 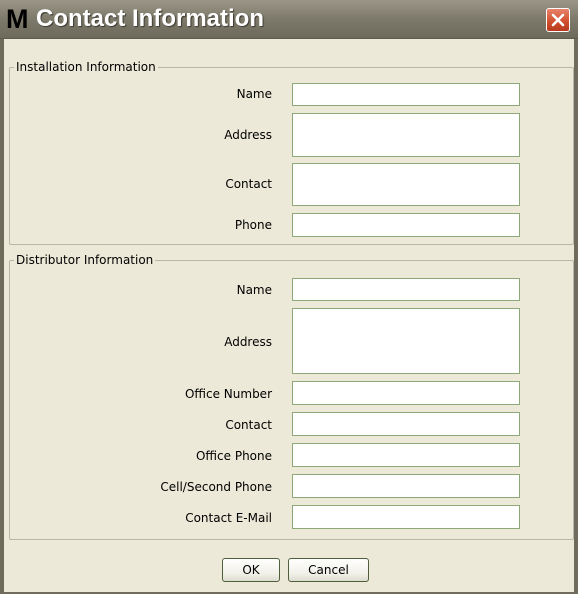 What do you see at coordinates (233, 456) in the screenshot?
I see `office-phone-label: Office Phone` at bounding box center [233, 456].